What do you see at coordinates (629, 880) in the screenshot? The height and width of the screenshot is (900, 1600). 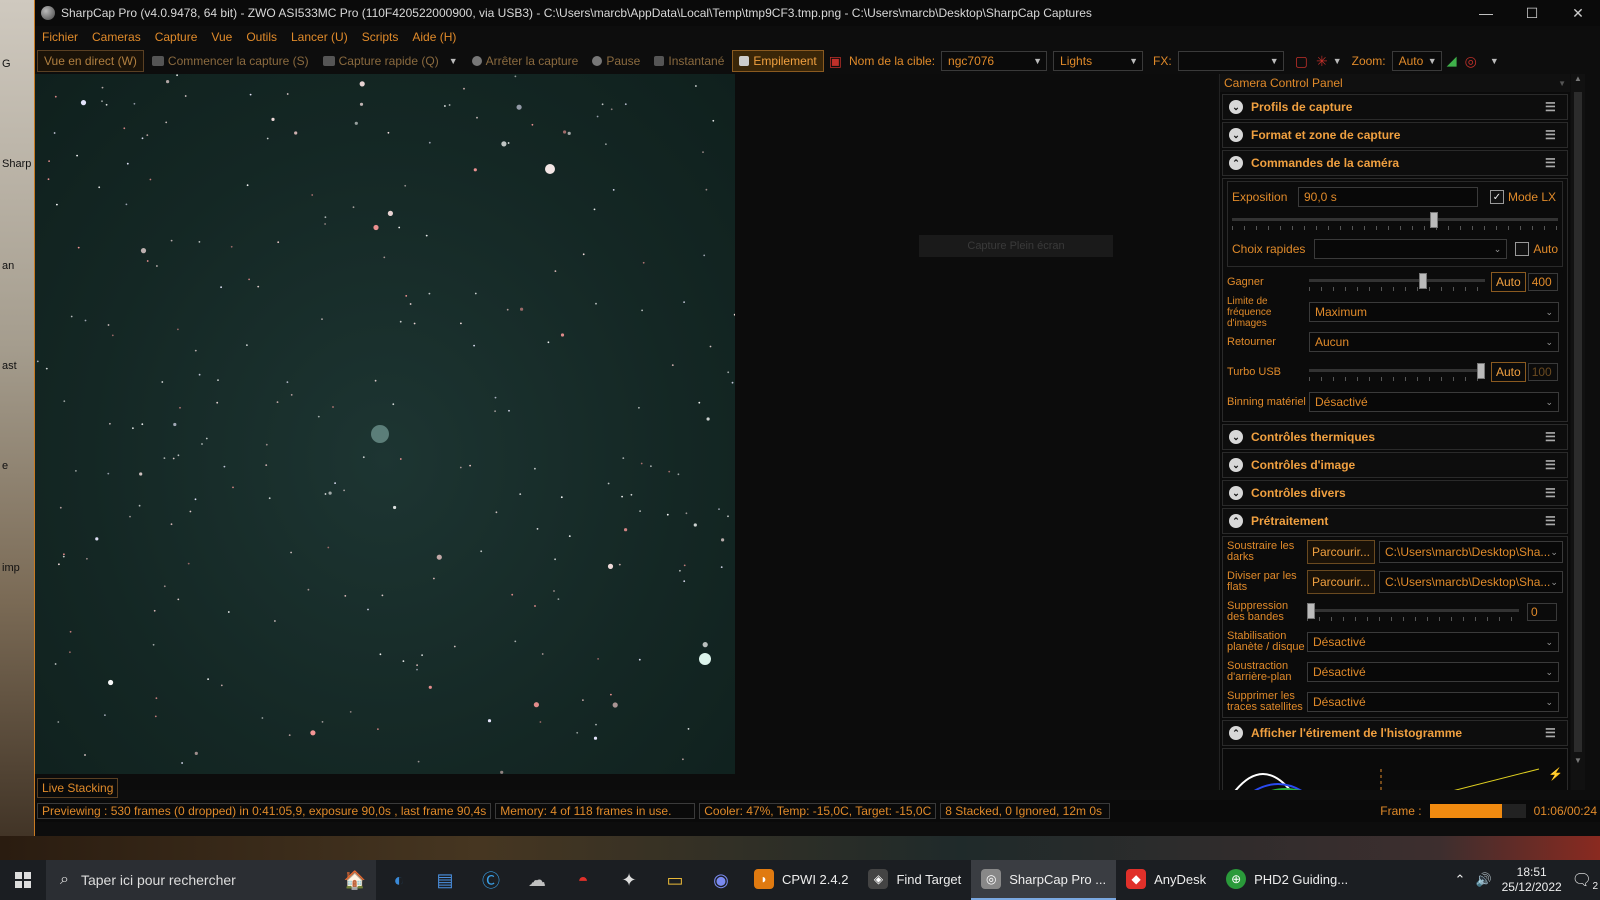 I see `star-app-icon: ✦` at bounding box center [629, 880].